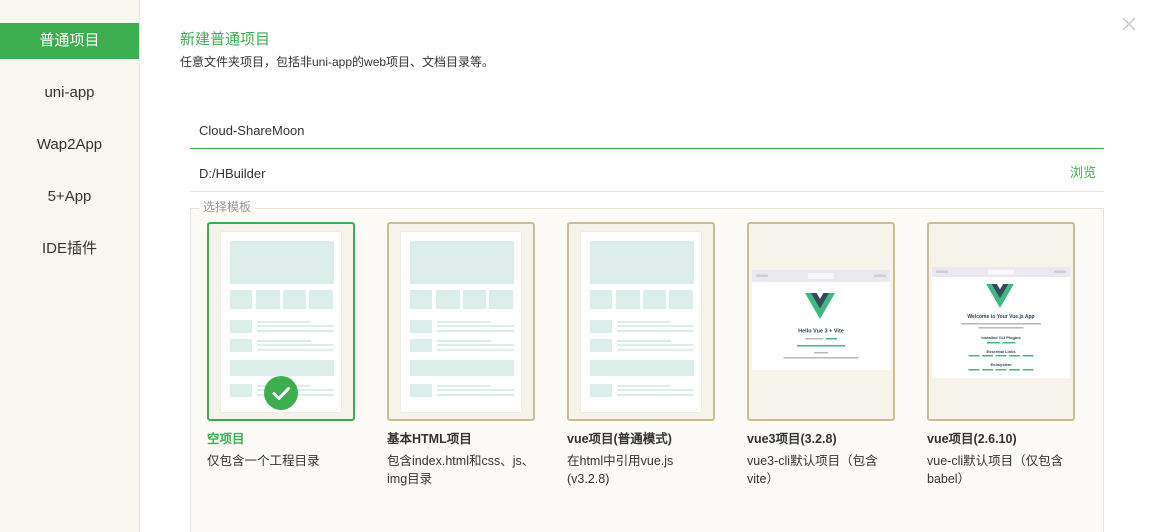 The width and height of the screenshot is (1150, 532). I want to click on template-desc-line: babel）, so click(949, 479).